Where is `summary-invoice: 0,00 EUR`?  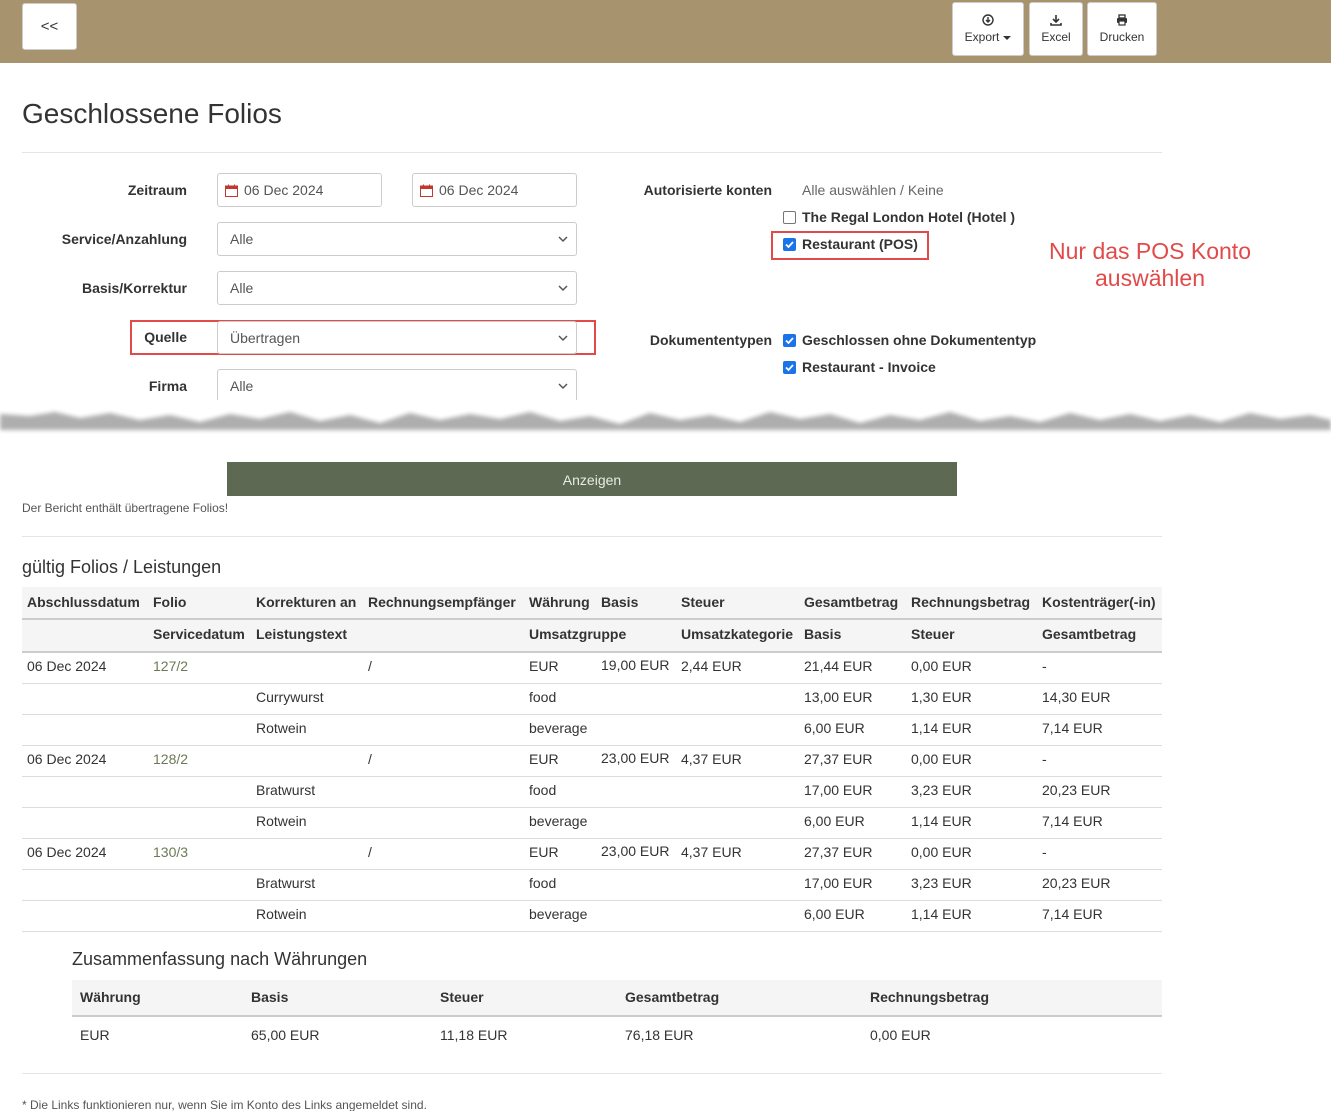 summary-invoice: 0,00 EUR is located at coordinates (900, 1035).